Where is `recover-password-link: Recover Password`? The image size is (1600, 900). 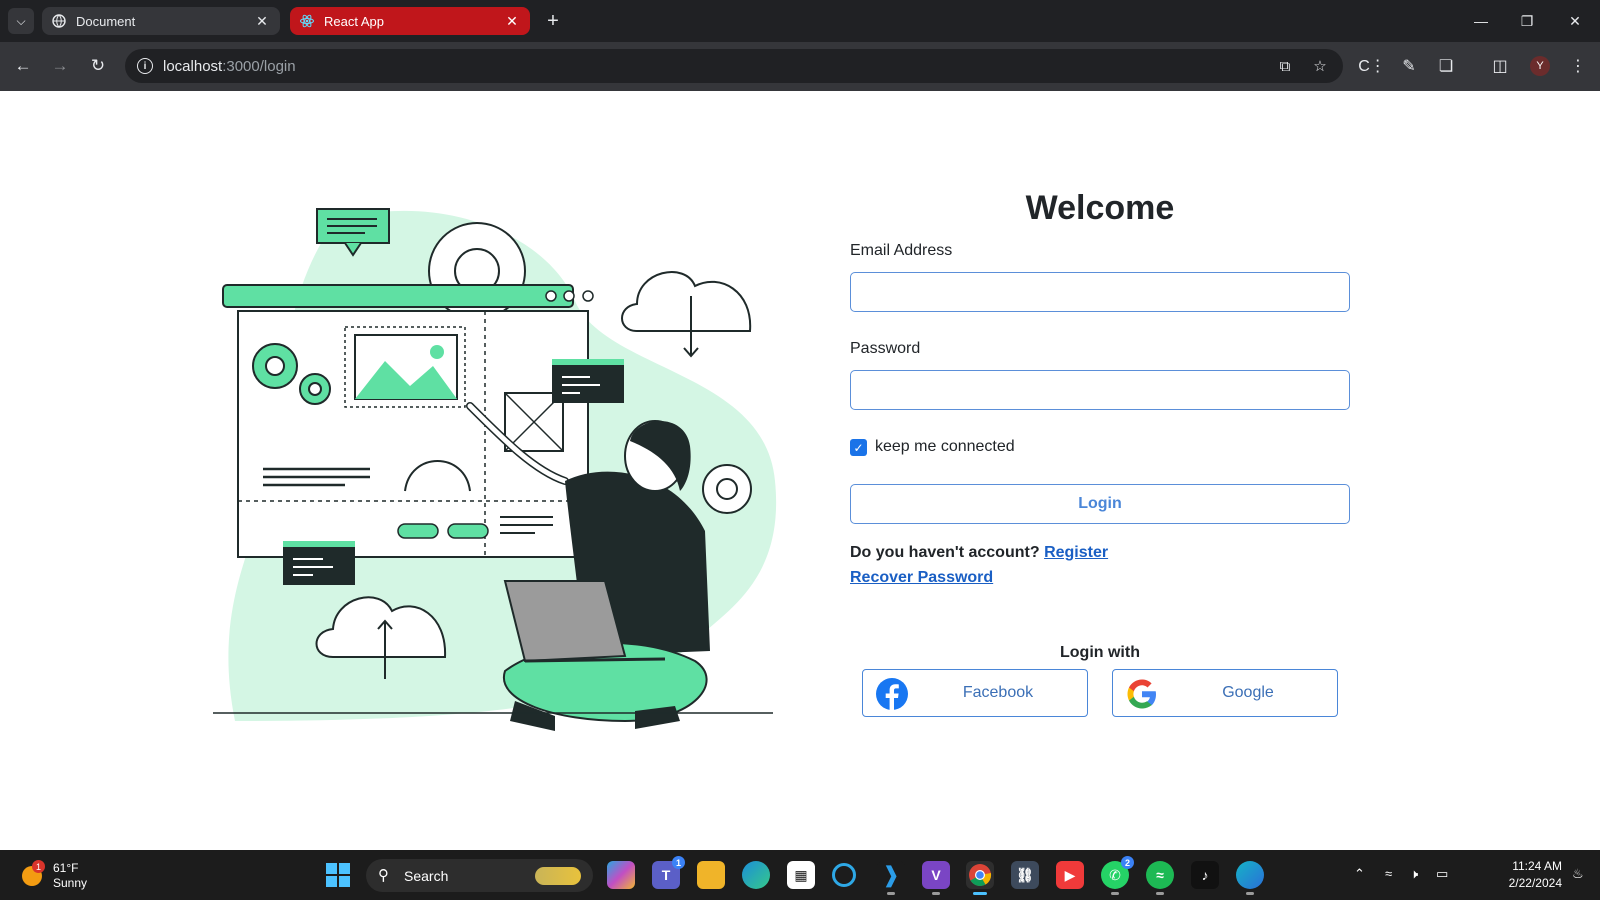
recover-password-link: Recover Password is located at coordinates (921, 577).